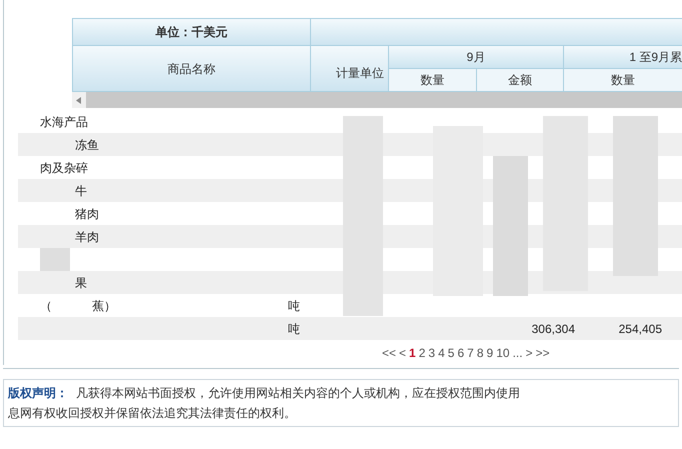 Image resolution: width=682 pixels, height=449 pixels. I want to click on product-name: 果, so click(81, 283).